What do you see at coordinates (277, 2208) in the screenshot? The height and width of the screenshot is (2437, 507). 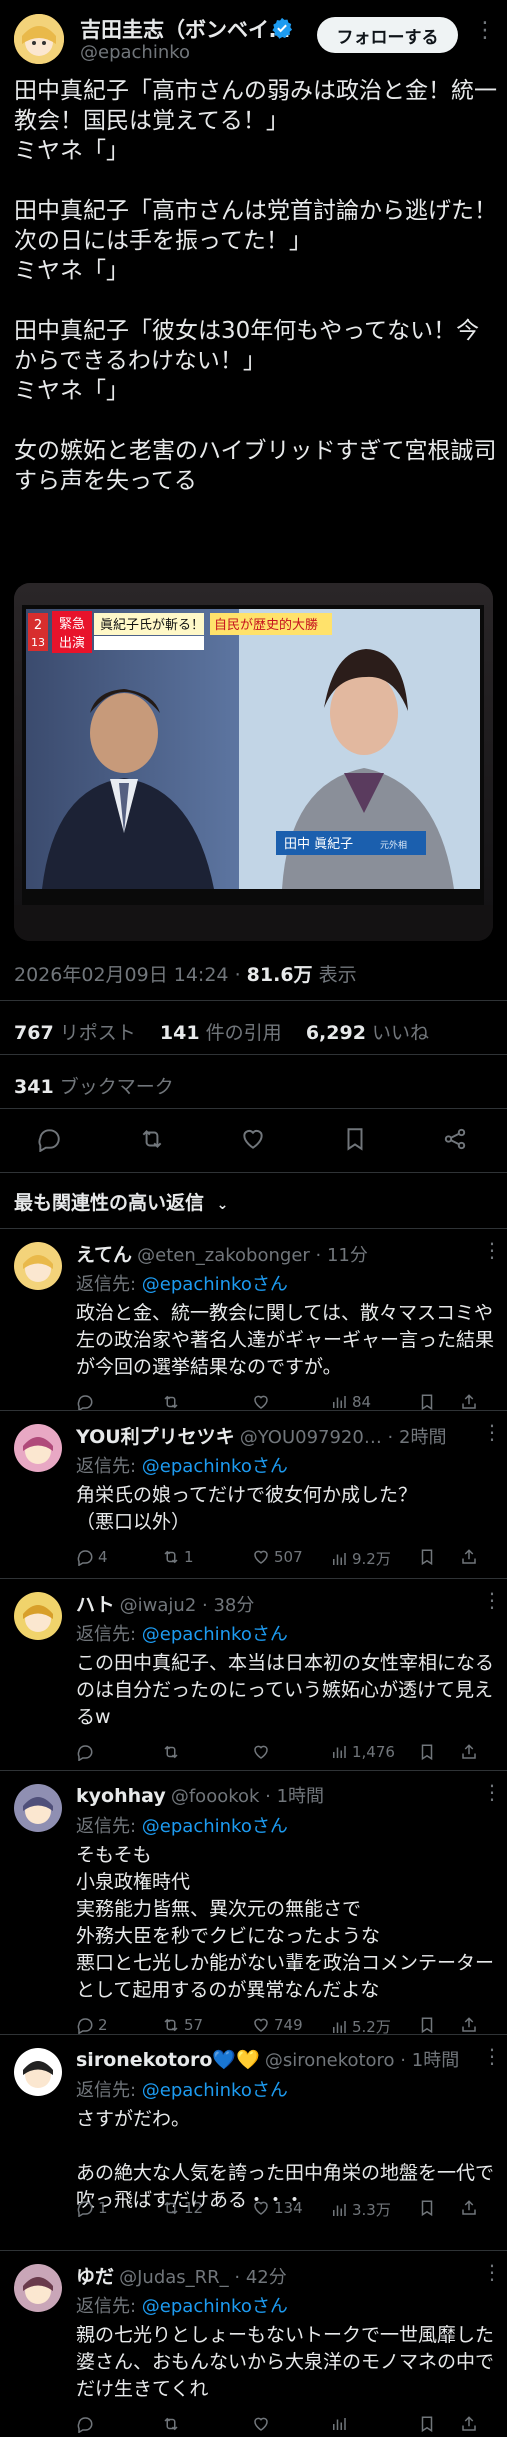 I see `reply-like-button: 134` at bounding box center [277, 2208].